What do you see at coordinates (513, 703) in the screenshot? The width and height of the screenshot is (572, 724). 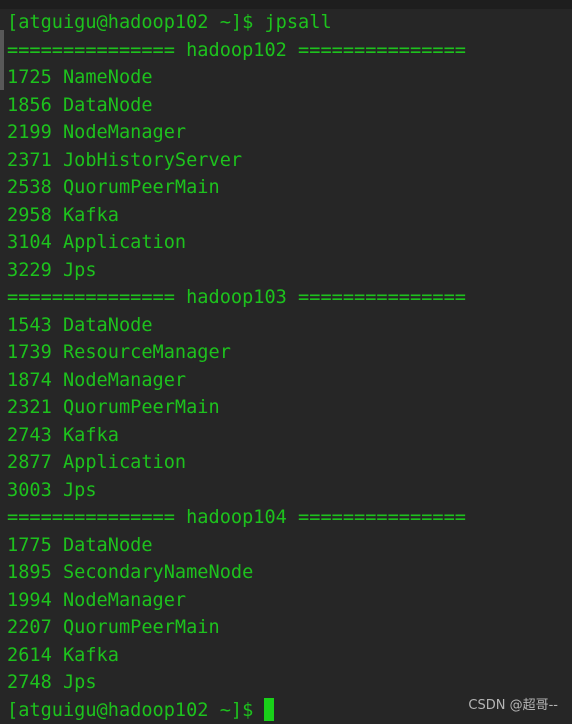 I see `watermark: CSDN @超哥--` at bounding box center [513, 703].